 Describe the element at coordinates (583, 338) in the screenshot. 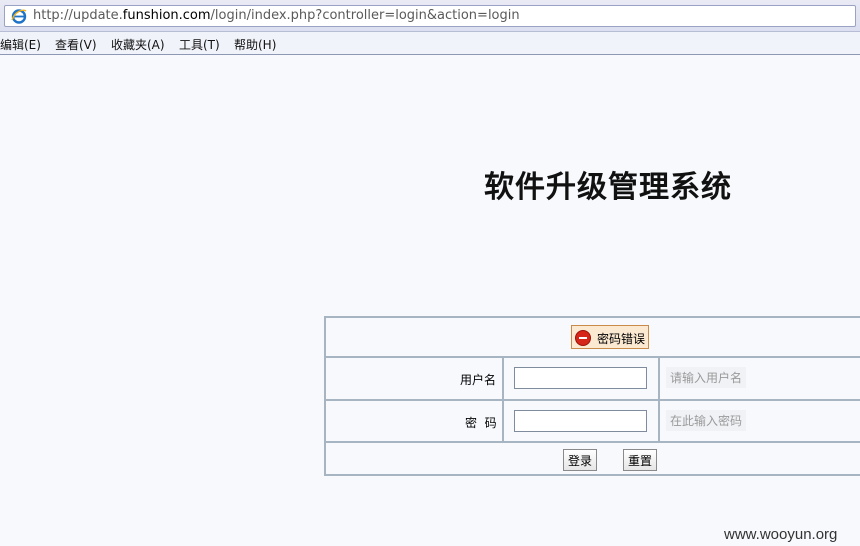

I see `error-stop-icon` at that location.